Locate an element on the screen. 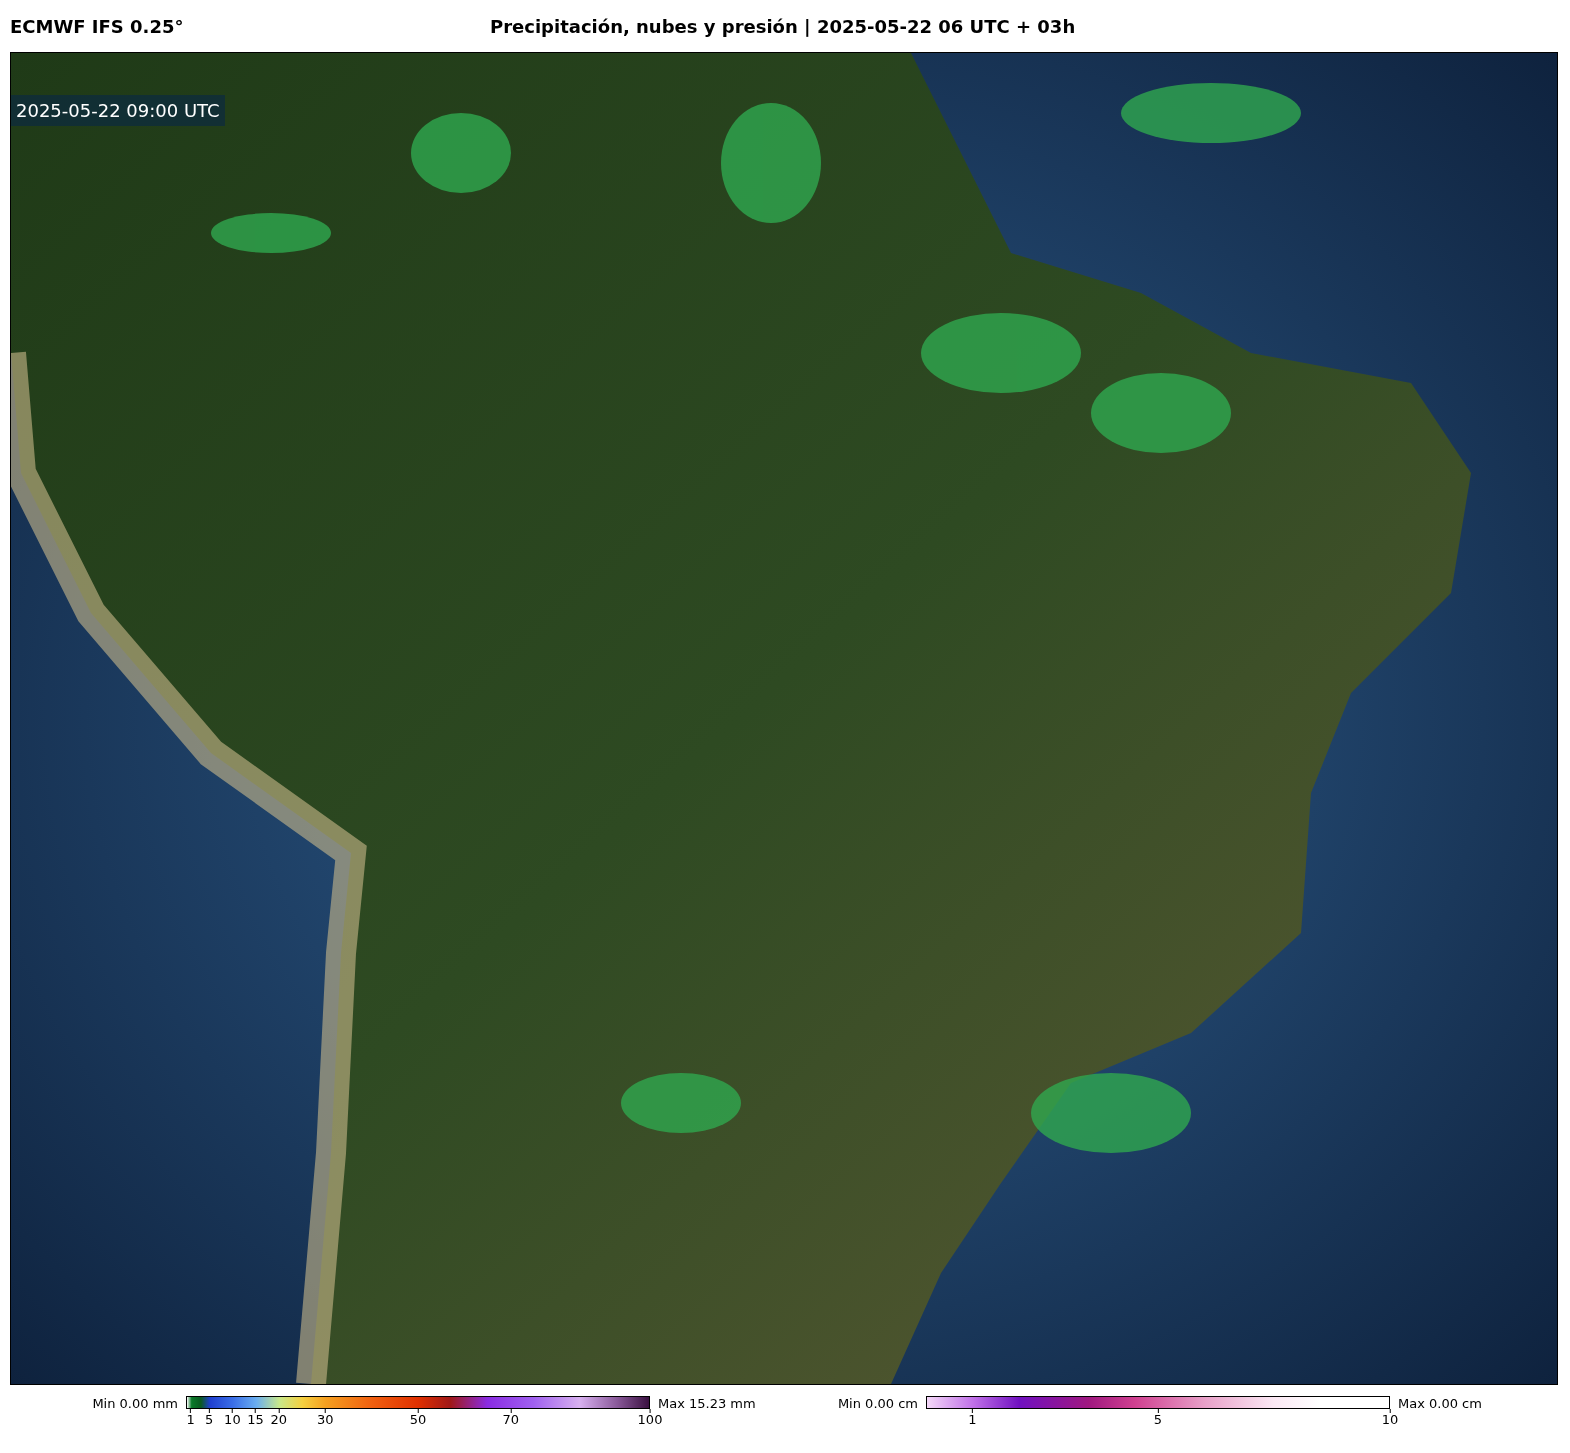 This screenshot has width=1570, height=1453. tick-label: 30 is located at coordinates (325, 1420).